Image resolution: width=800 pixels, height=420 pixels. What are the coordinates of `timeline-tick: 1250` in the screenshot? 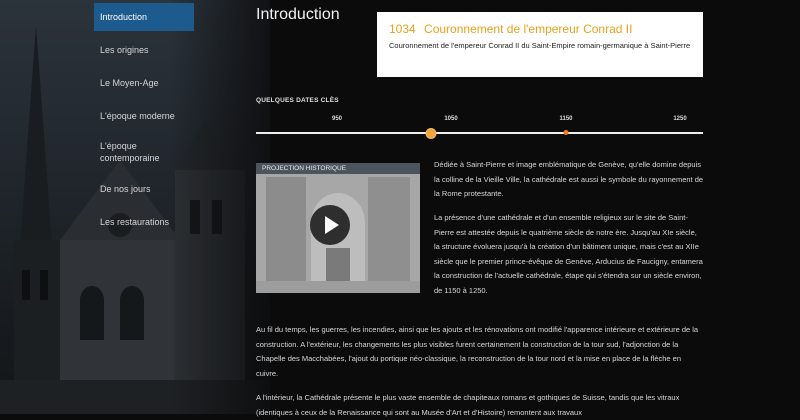 It's located at (680, 119).